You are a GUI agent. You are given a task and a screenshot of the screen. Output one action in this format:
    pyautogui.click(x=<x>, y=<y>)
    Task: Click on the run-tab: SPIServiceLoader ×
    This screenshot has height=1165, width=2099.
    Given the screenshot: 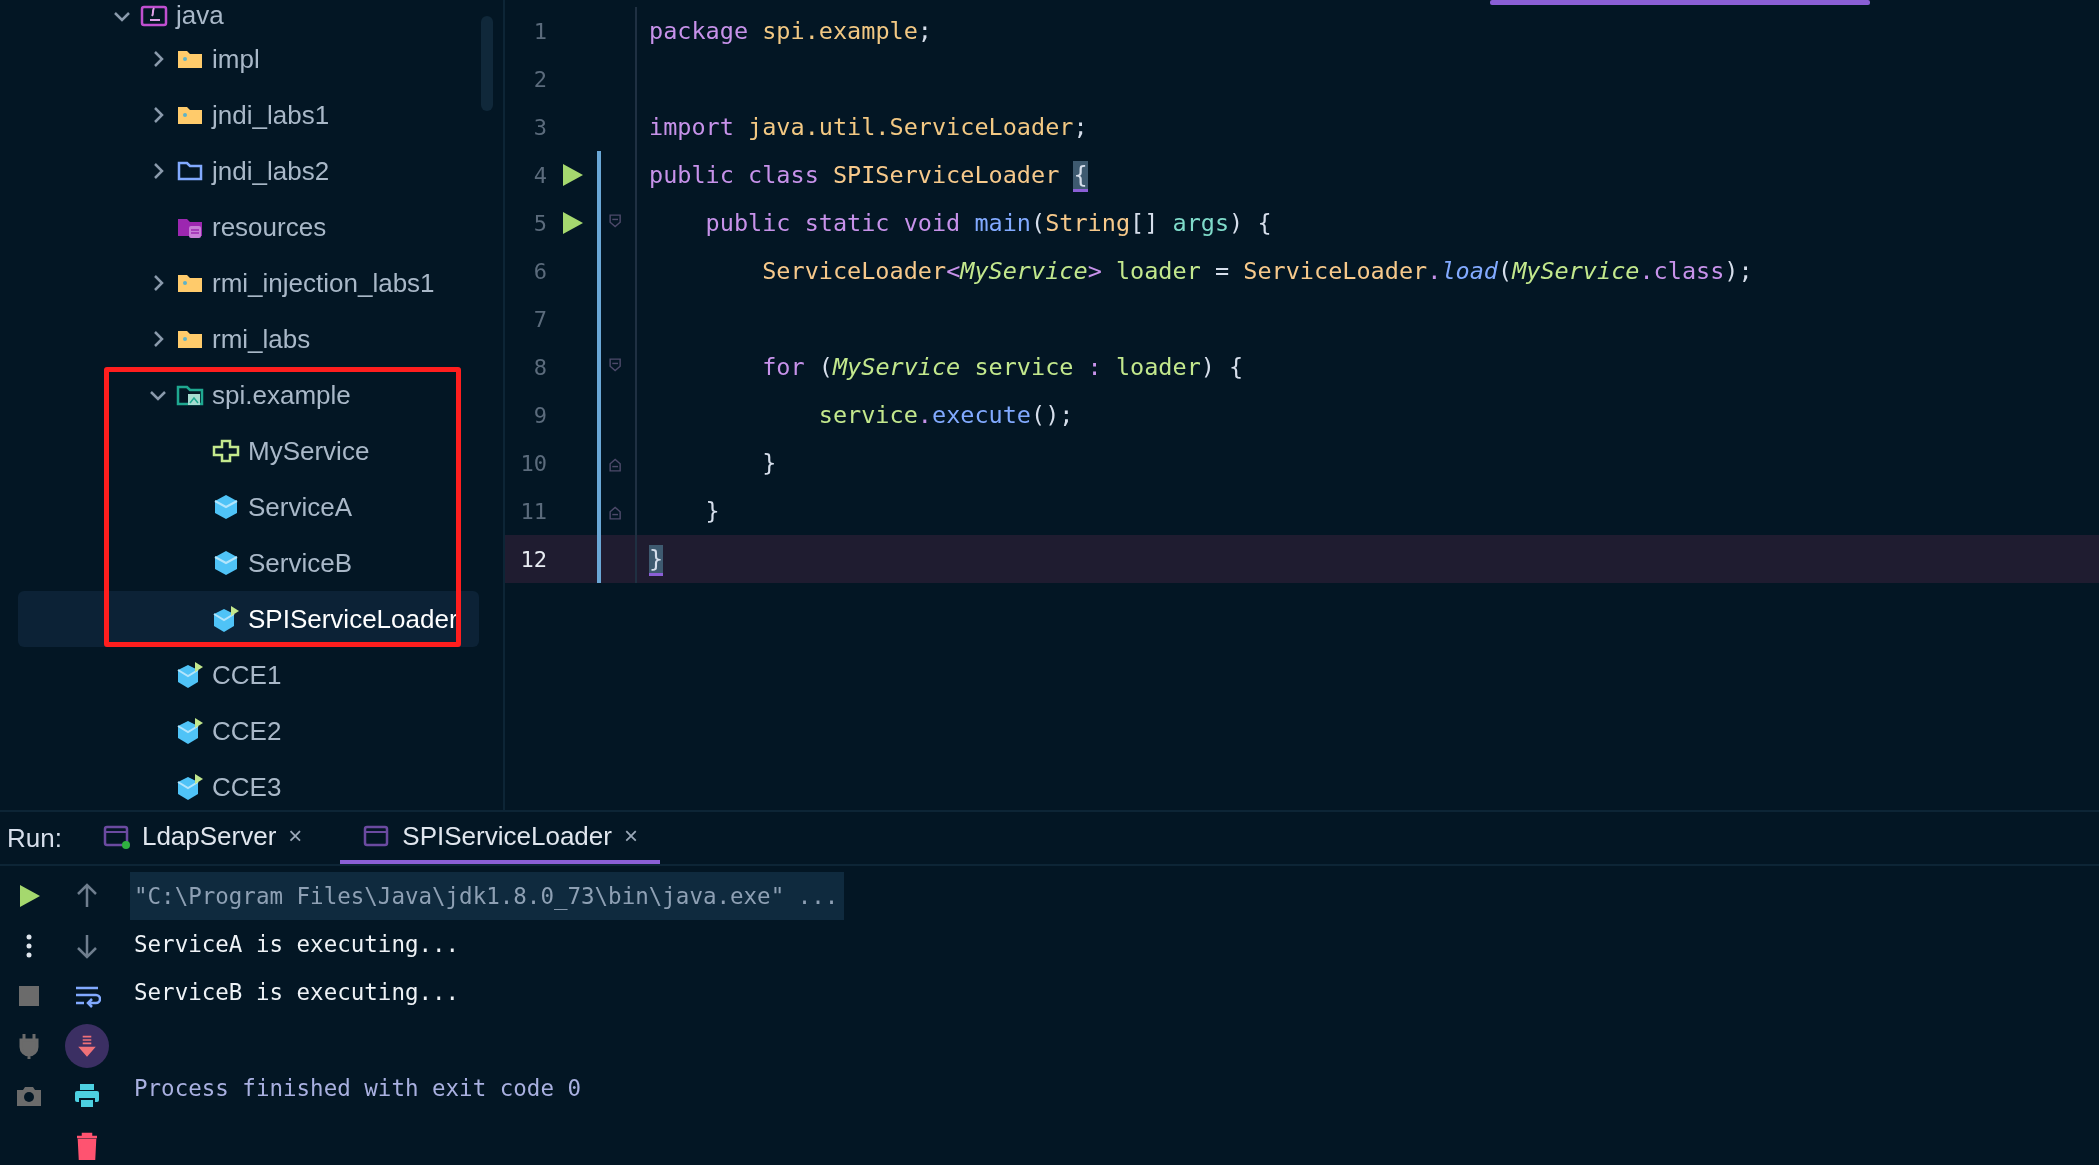 What is the action you would take?
    pyautogui.click(x=500, y=838)
    